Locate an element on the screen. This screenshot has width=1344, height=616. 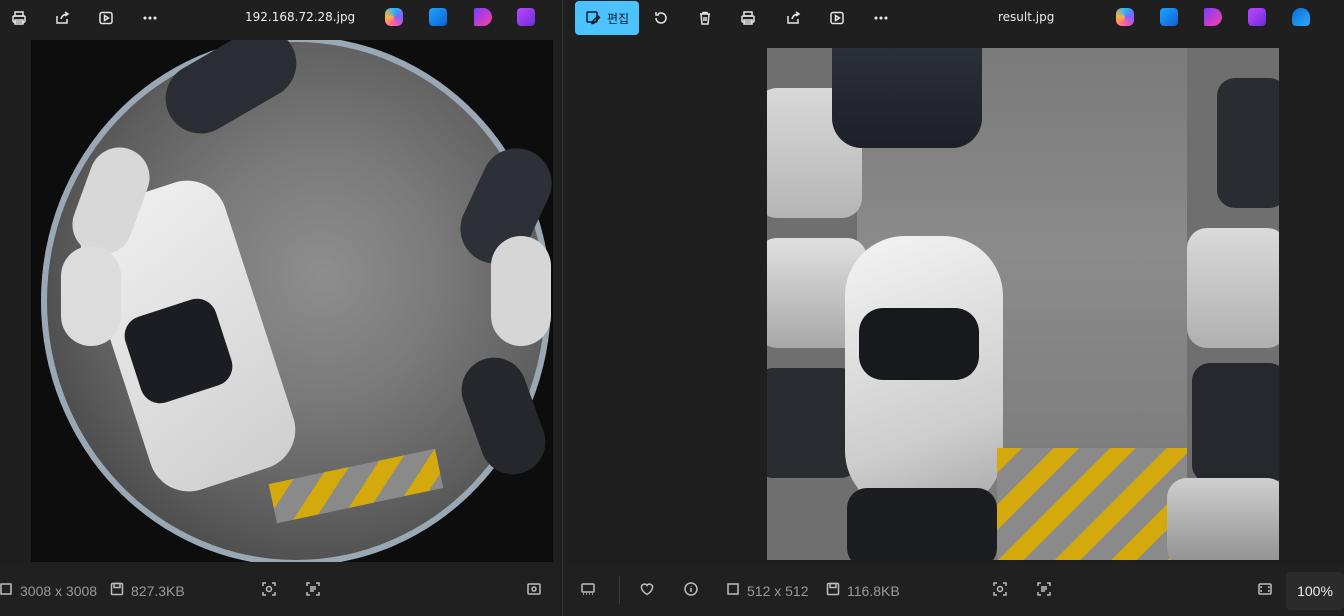
right-status-bar: 512 x 512 116.8KB 100% is located at coordinates (953, 590).